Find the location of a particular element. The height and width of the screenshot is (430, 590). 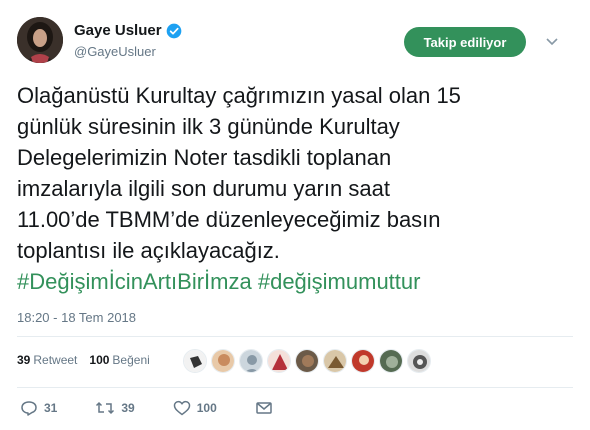

tweet-actions: 31 39 100 is located at coordinates (149, 408).